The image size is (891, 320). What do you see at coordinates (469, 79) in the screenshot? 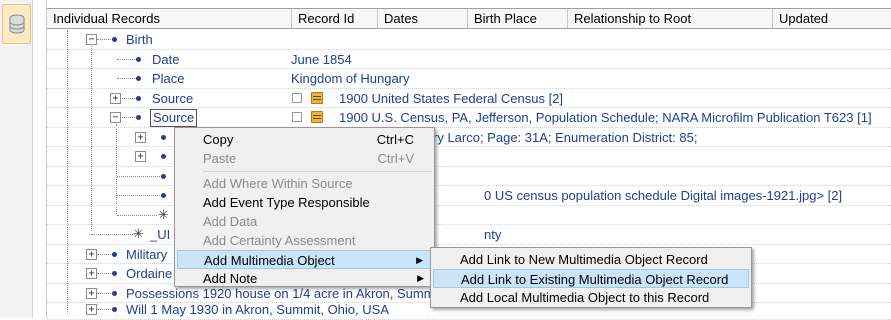
I see `tree-row-place: Place Kingdom of Hungary` at bounding box center [469, 79].